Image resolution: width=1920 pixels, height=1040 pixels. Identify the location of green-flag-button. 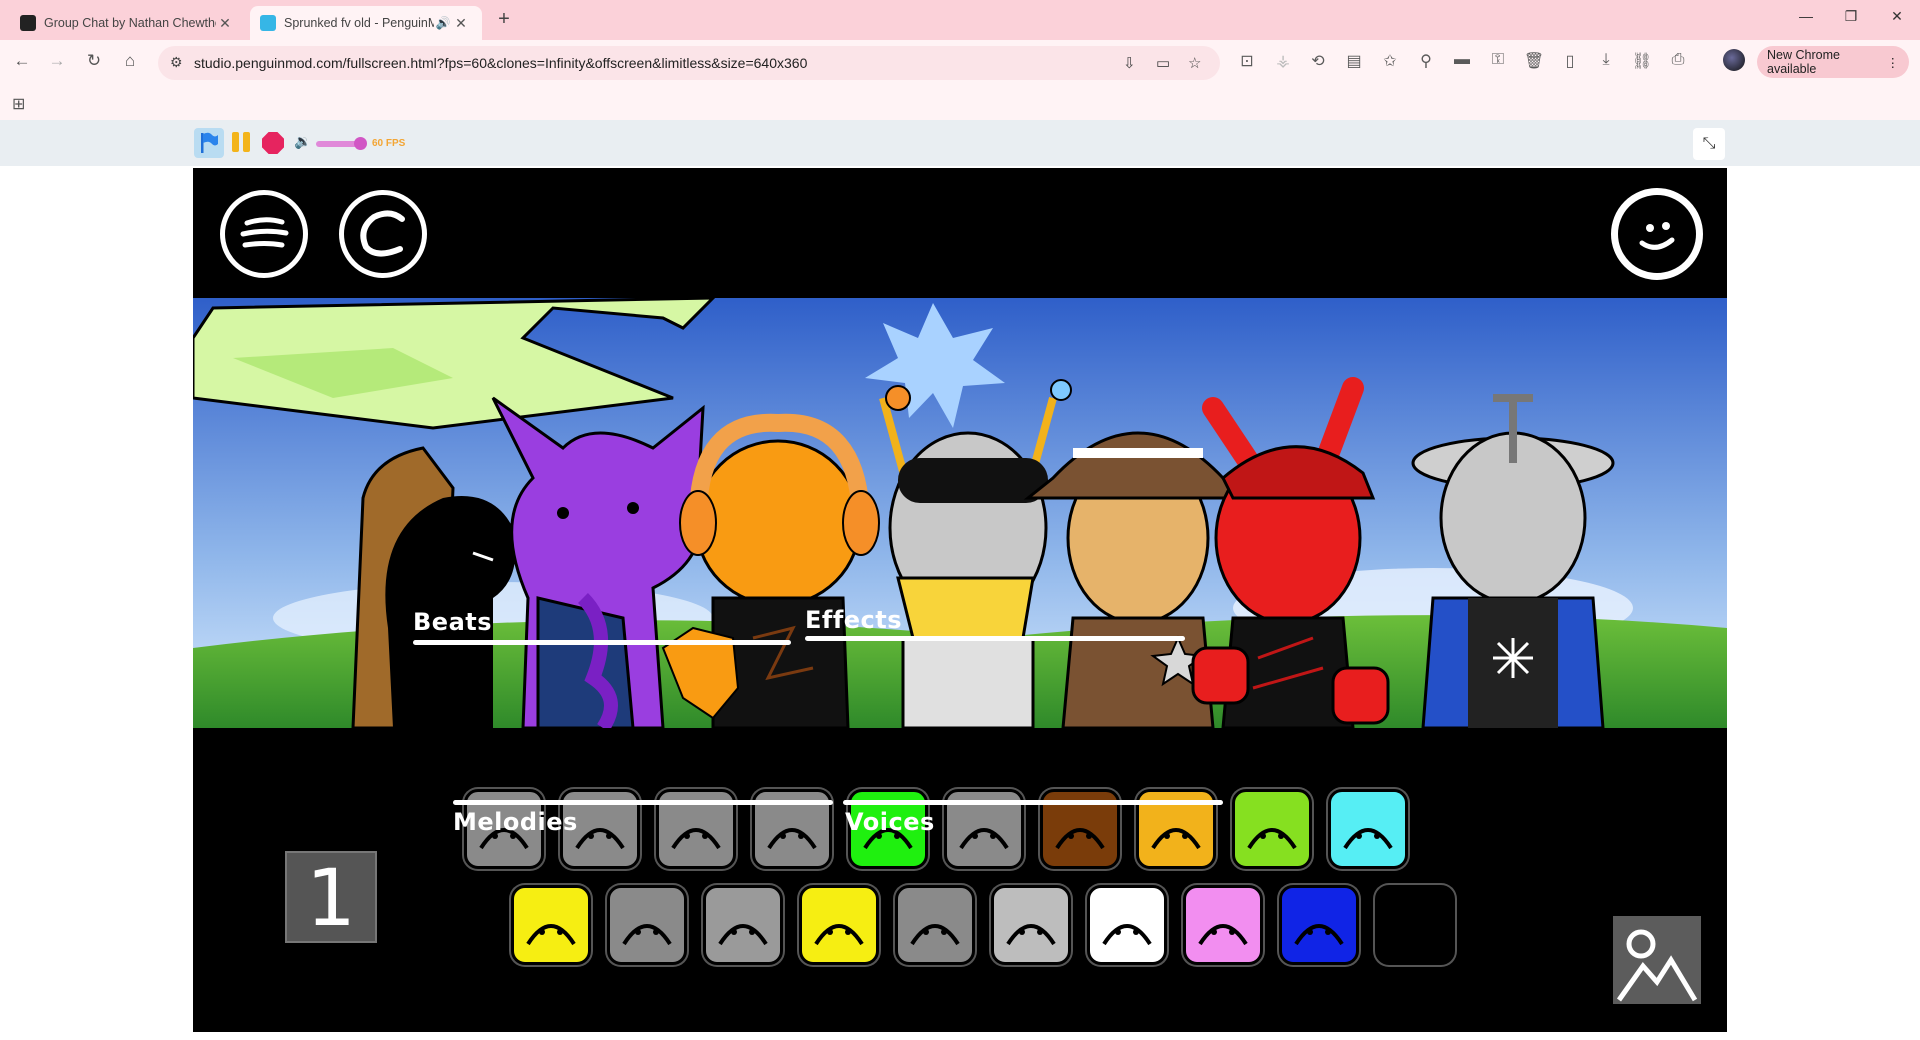
(209, 143).